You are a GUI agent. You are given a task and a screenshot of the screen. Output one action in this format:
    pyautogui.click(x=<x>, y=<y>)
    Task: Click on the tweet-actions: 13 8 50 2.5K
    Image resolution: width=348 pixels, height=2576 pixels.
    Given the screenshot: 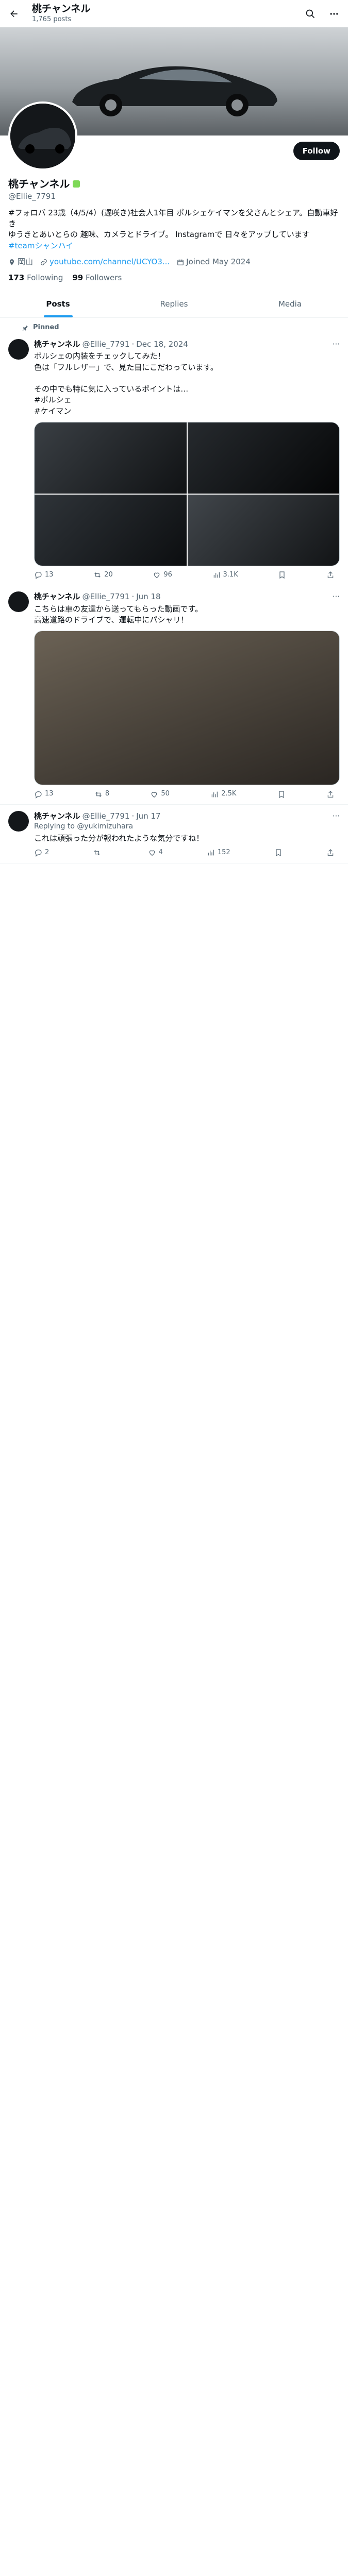 What is the action you would take?
    pyautogui.click(x=187, y=794)
    